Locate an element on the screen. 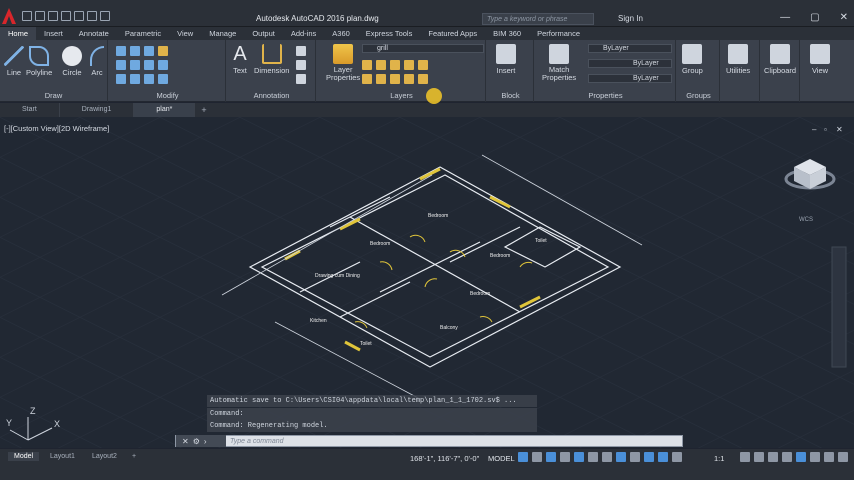 The width and height of the screenshot is (854, 480). new-icon is located at coordinates (27, 16).